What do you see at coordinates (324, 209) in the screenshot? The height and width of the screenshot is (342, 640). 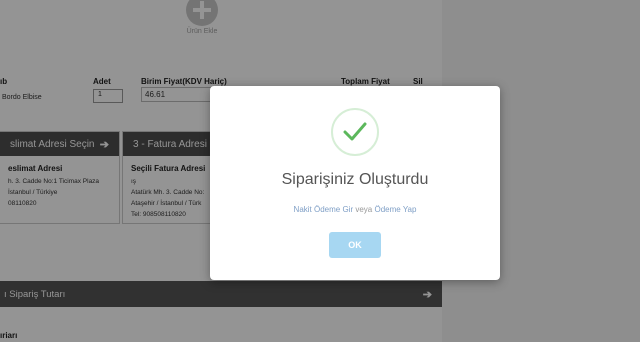 I see `cash-payment-link: Nakit Ödeme Gir` at bounding box center [324, 209].